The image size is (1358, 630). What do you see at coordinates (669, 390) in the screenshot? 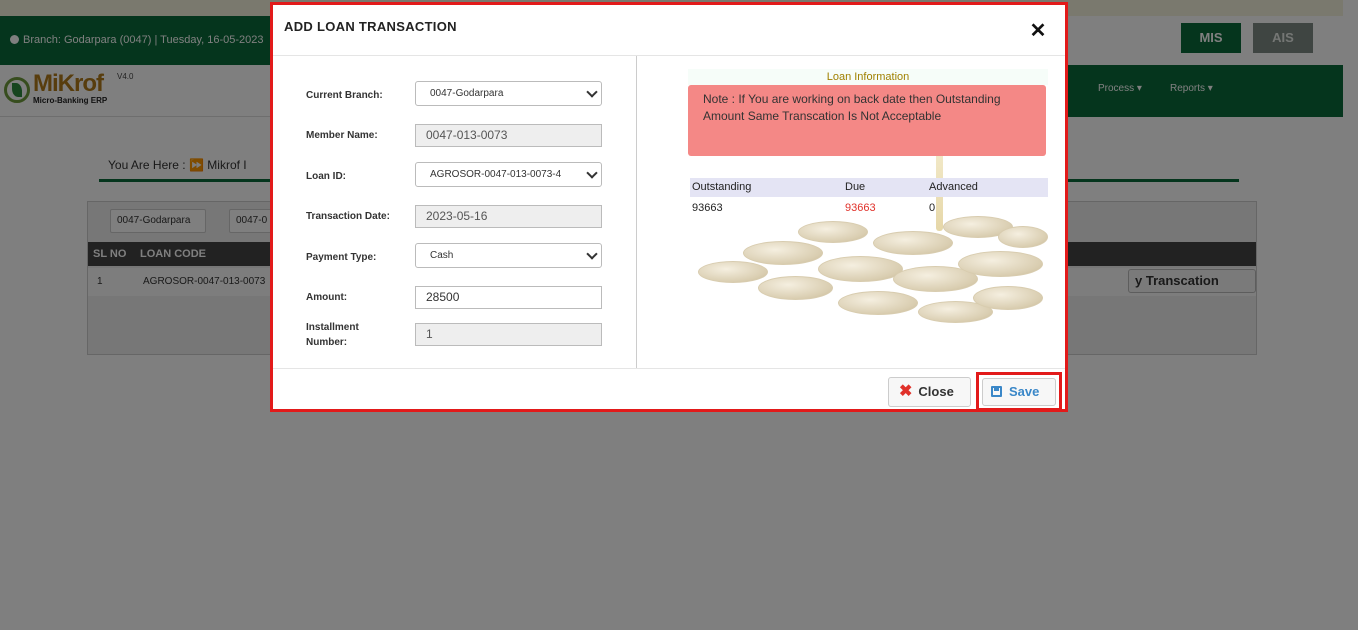
I see `modal-footer: ✖ Close Save` at bounding box center [669, 390].